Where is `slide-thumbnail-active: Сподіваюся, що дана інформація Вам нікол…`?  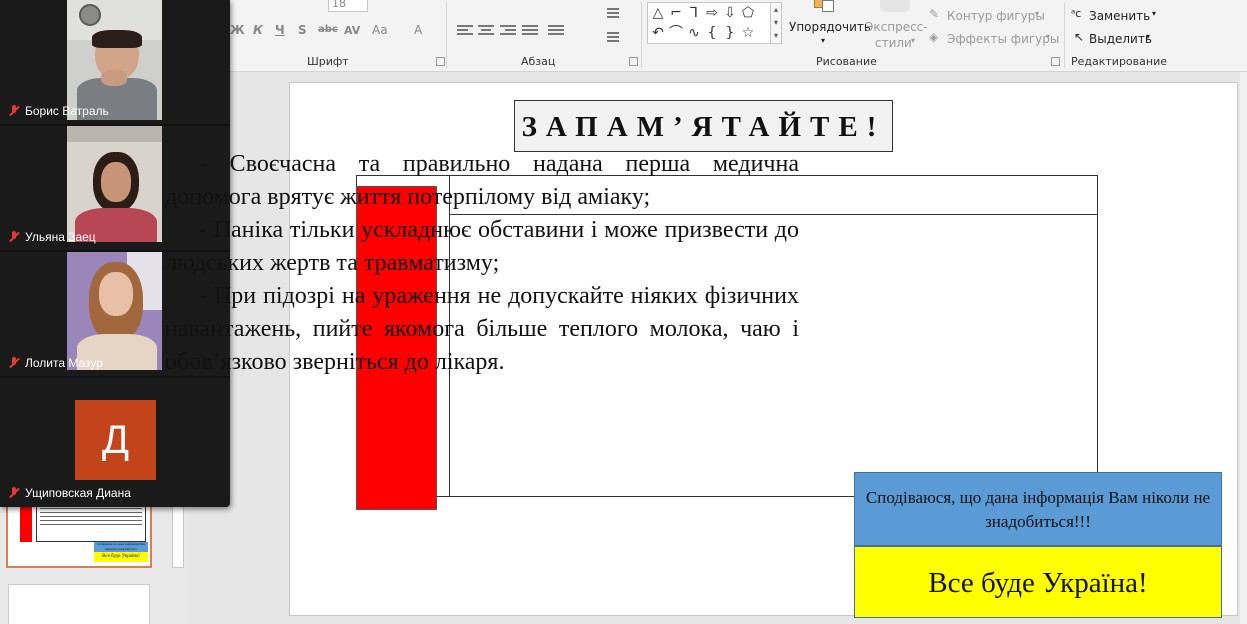
slide-thumbnail-active: Сподіваюся, що дана інформація Вам нікол… is located at coordinates (79, 534).